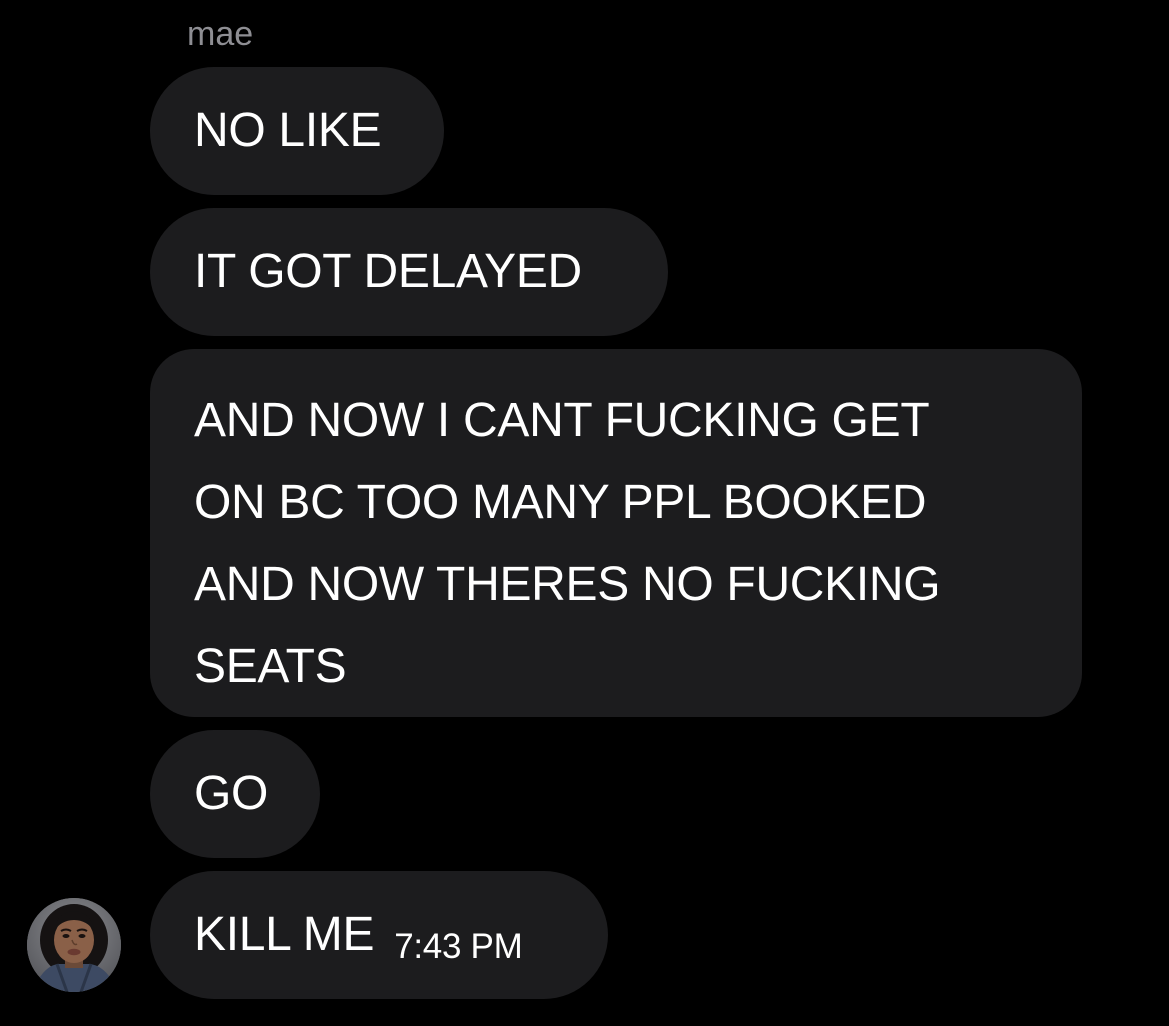 This screenshot has height=1026, width=1169. I want to click on message-bubble: GO, so click(235, 794).